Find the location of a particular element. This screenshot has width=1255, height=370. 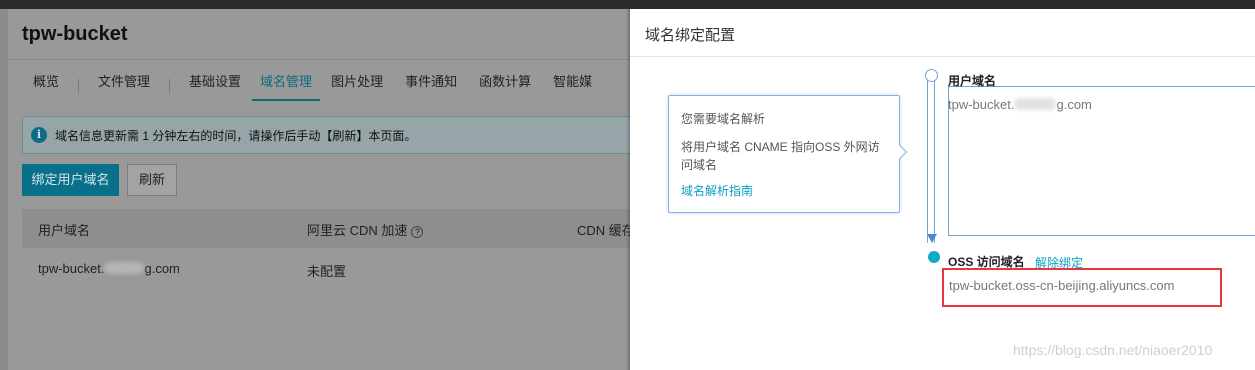

column-header-cdn: 阿里云 CDN 加速? is located at coordinates (365, 229).